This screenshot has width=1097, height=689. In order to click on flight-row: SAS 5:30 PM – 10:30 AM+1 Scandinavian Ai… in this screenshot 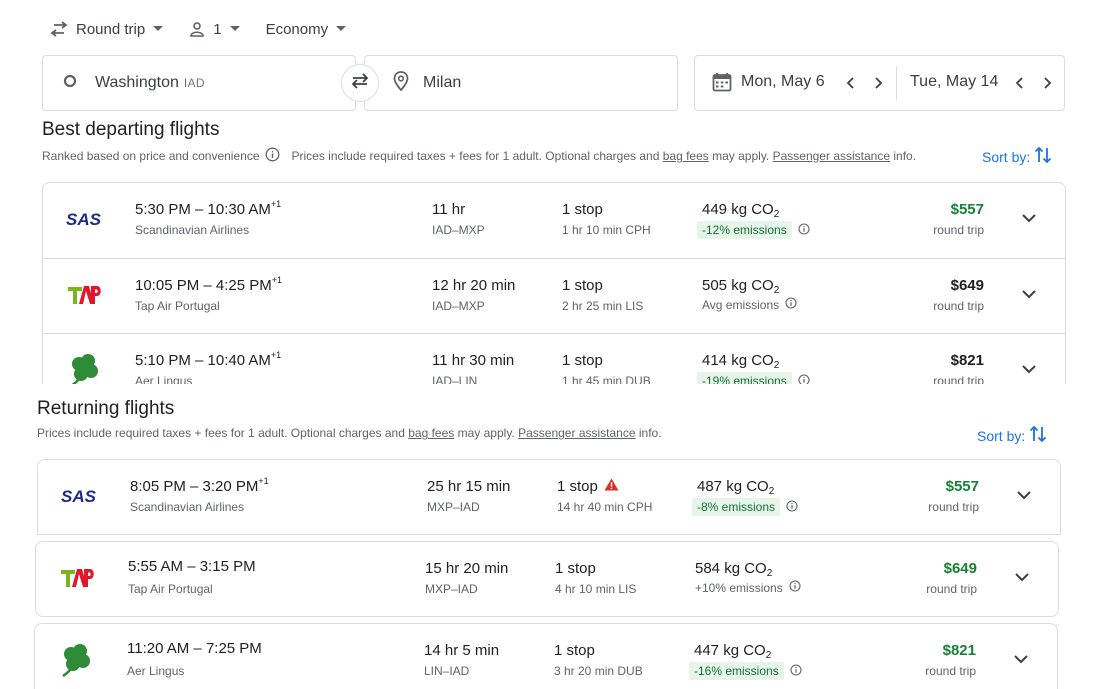, I will do `click(554, 220)`.